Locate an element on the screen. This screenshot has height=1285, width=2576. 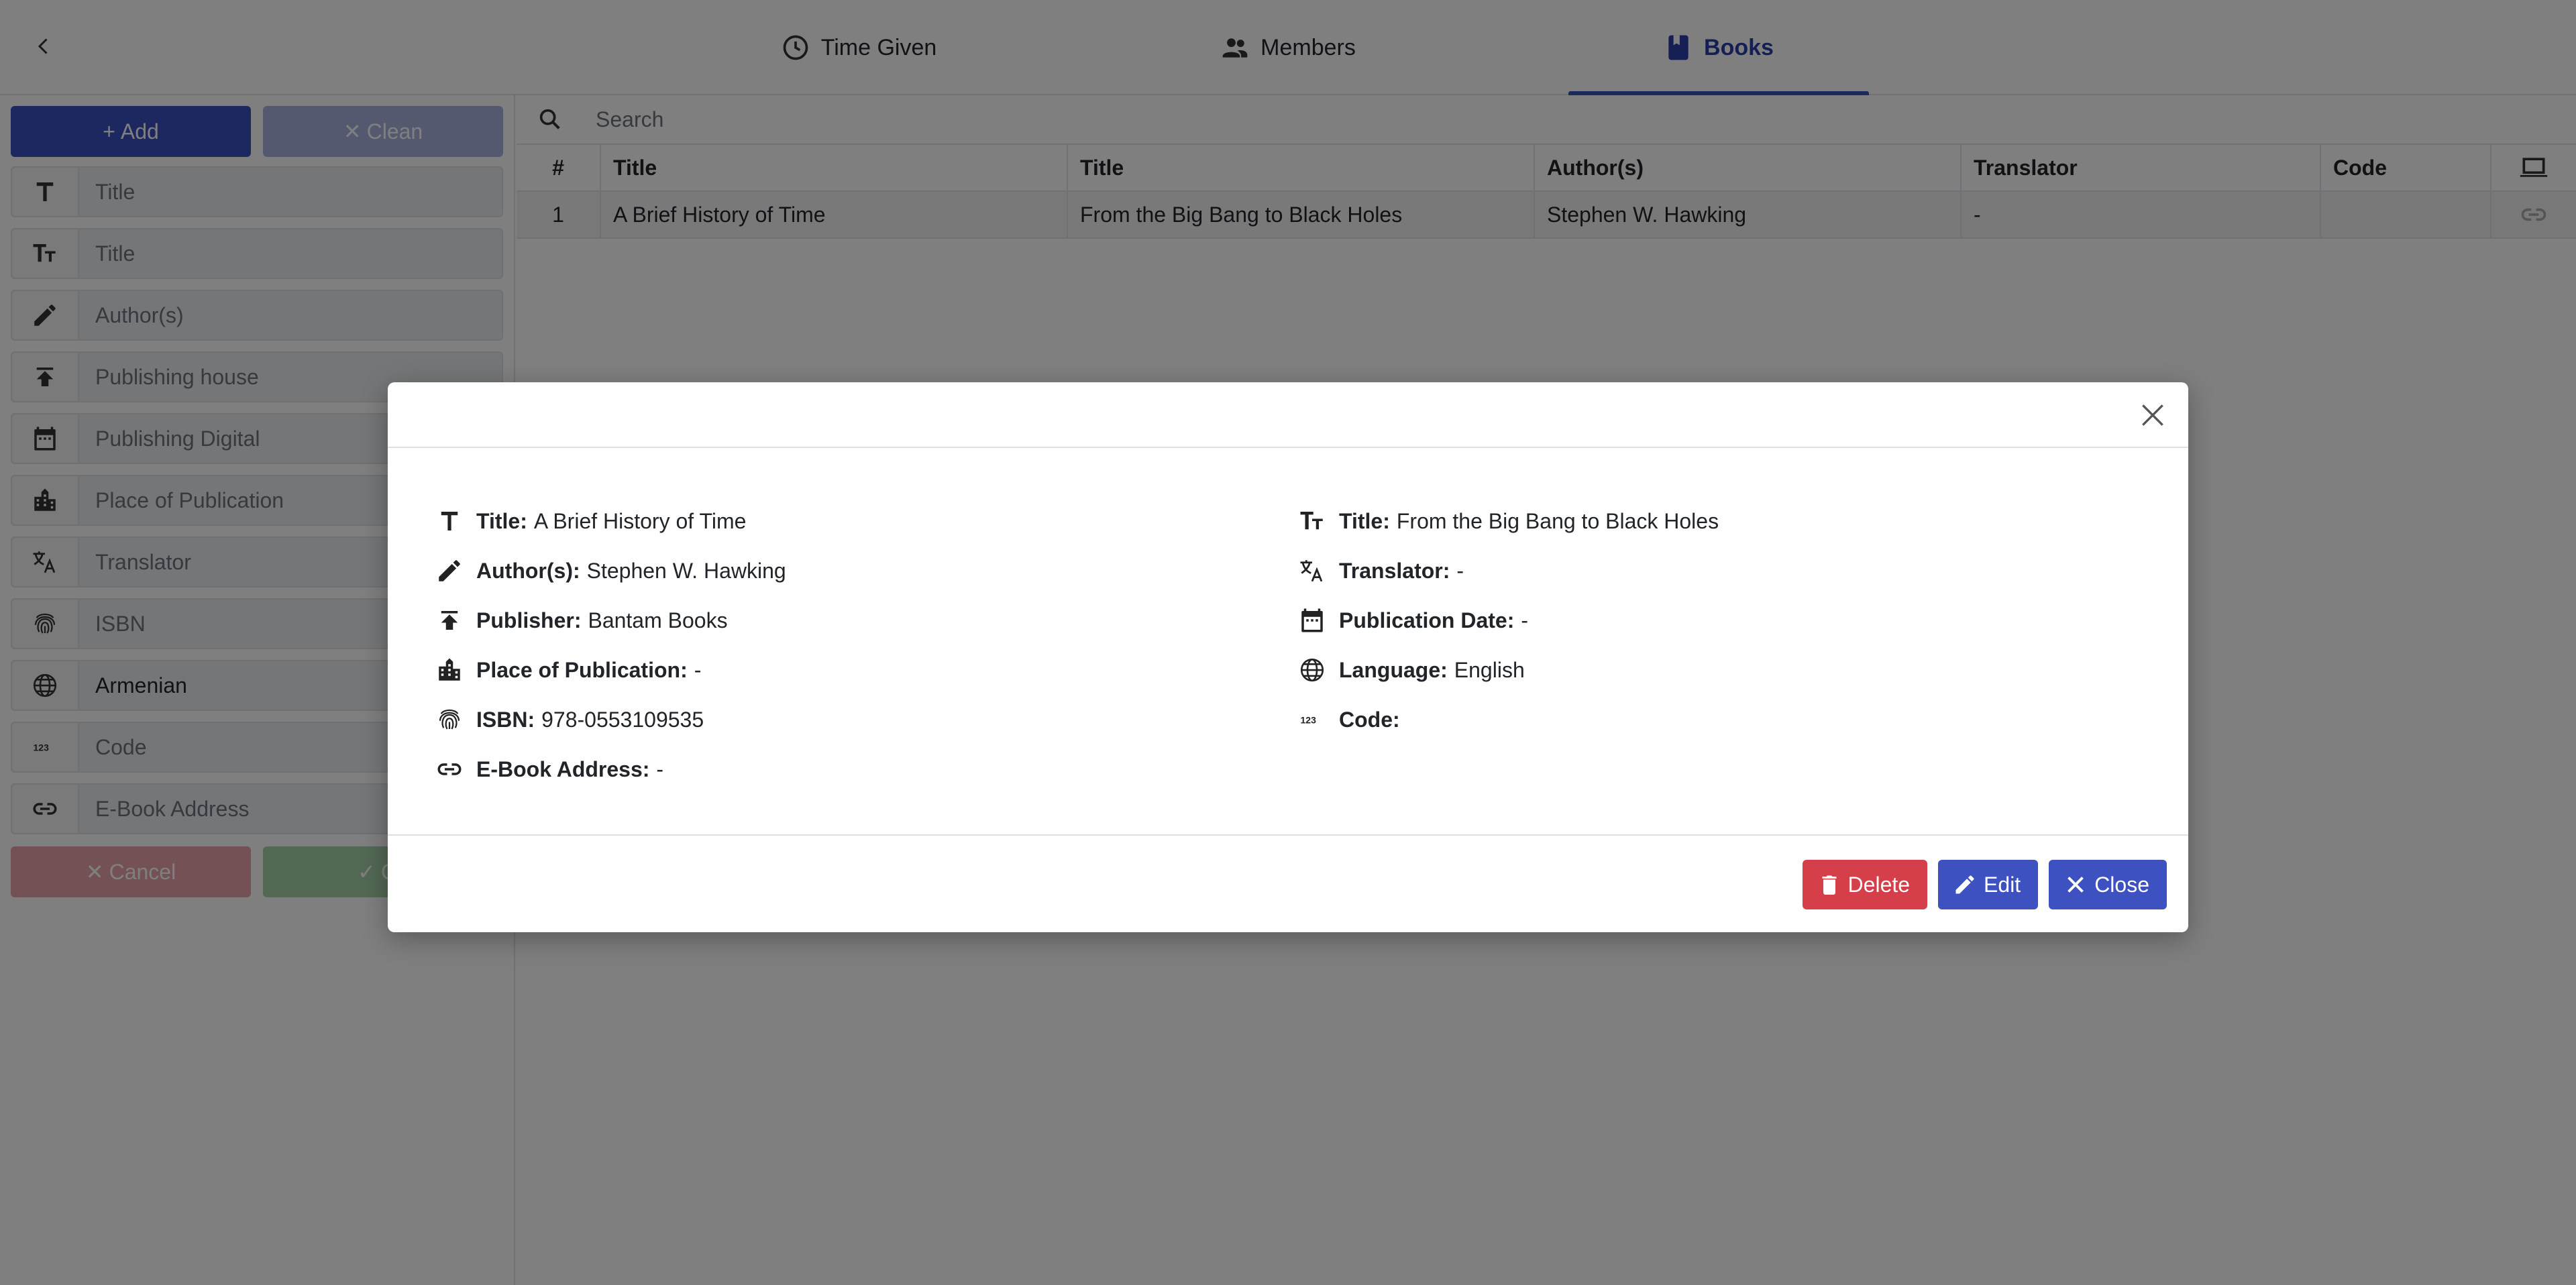
delete-button-label: Delete is located at coordinates (1879, 884).